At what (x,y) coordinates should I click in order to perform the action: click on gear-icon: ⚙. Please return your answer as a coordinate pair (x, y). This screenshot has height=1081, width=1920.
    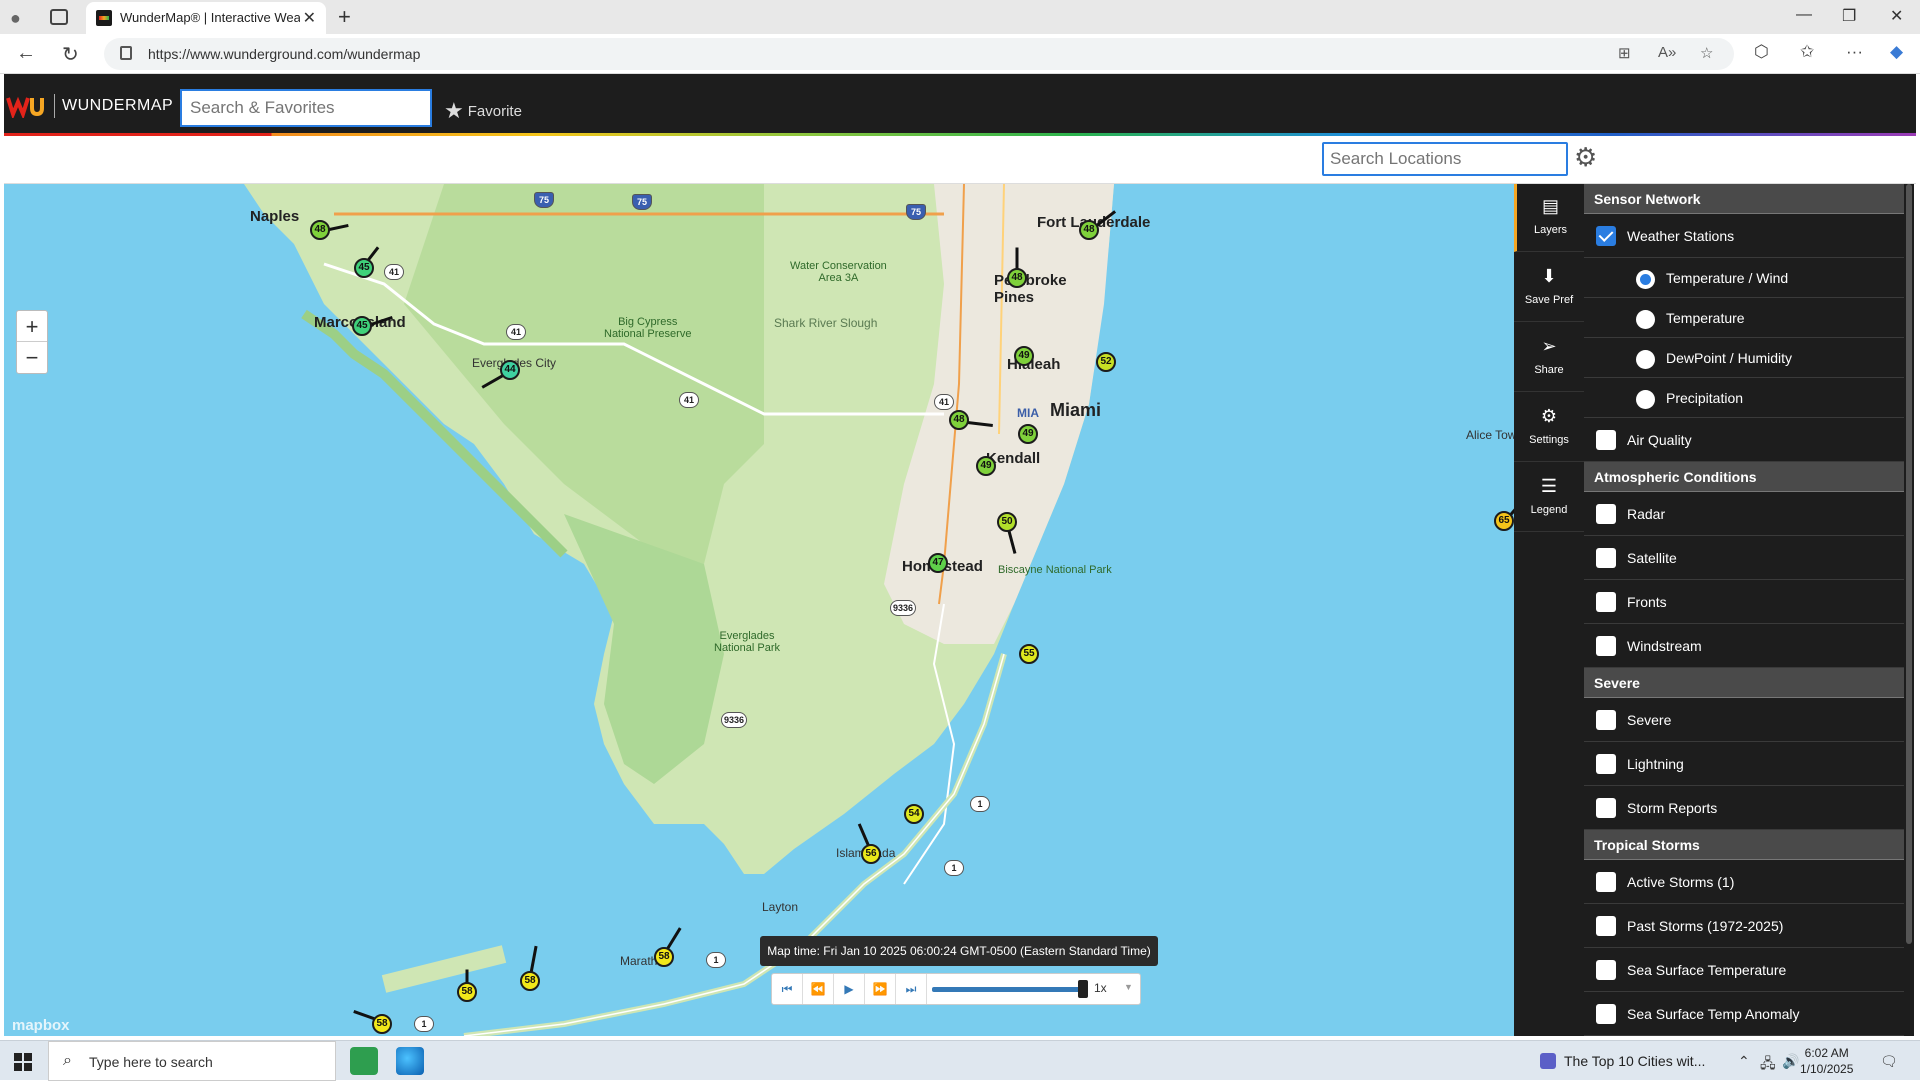
    Looking at the image, I should click on (1585, 157).